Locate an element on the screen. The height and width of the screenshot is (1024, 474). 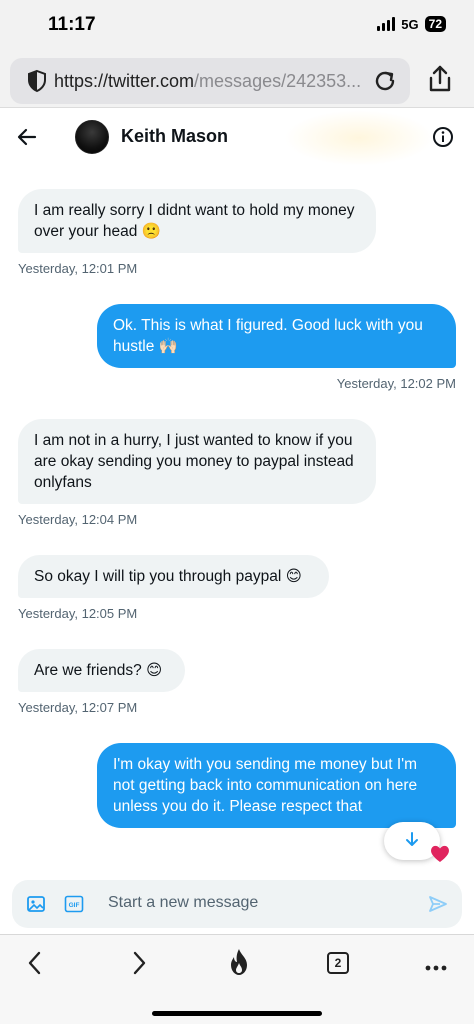
message-timestamp: Yesterday, 12:07 PM is located at coordinates (78, 707).